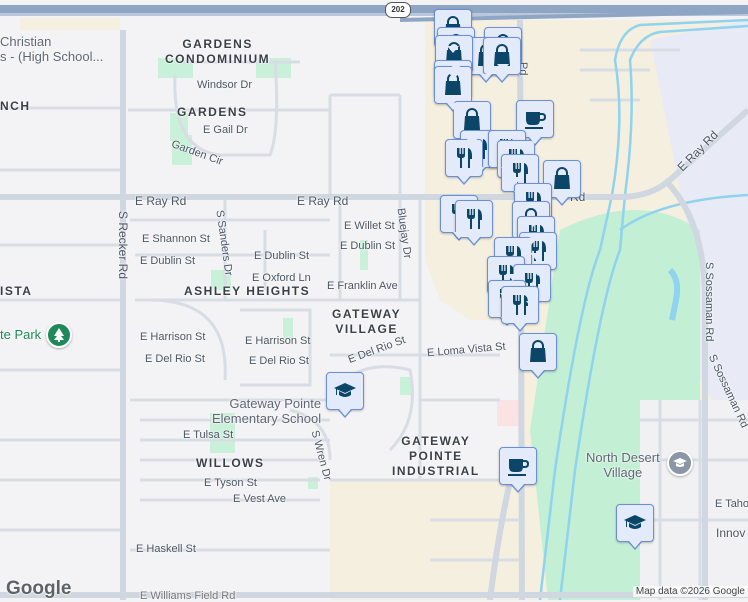 The image size is (748, 602). Describe the element at coordinates (16, 291) in the screenshot. I see `area-label-vista: ISTA` at that location.